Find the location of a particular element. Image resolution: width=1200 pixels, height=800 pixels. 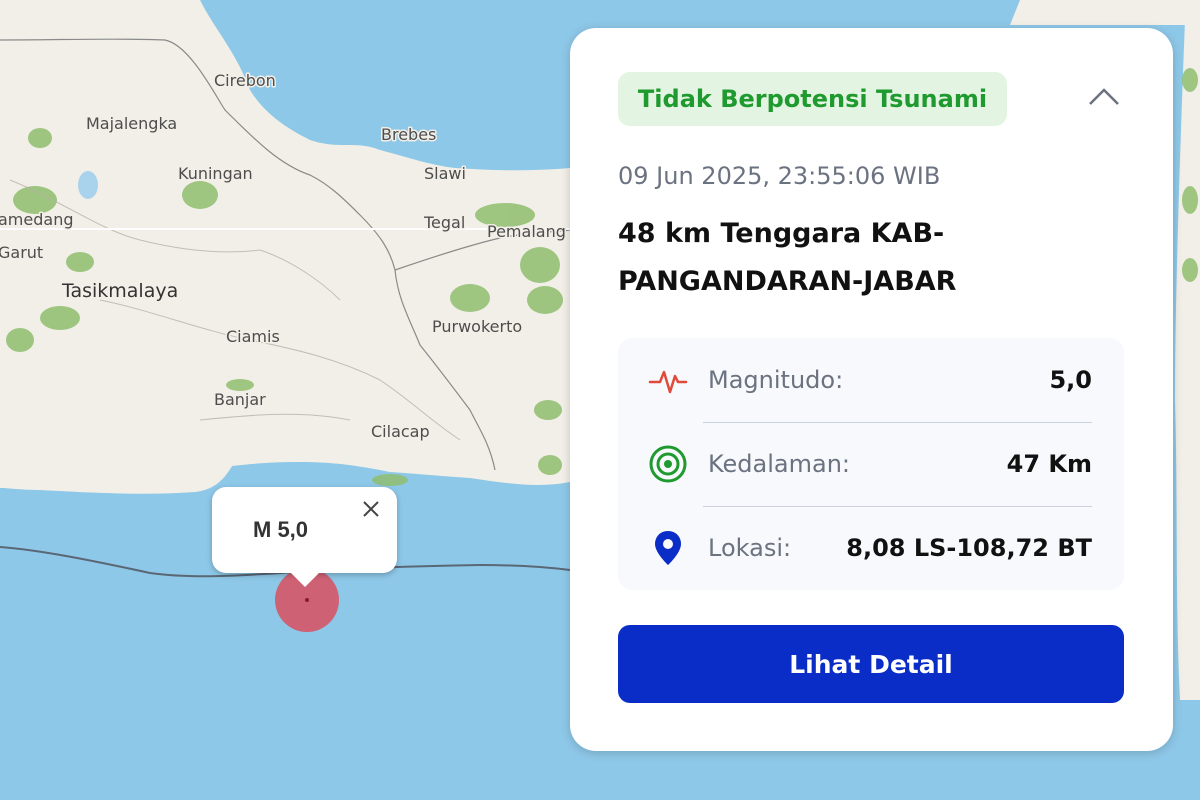

epicenter-popup: M 5,0 is located at coordinates (304, 537).